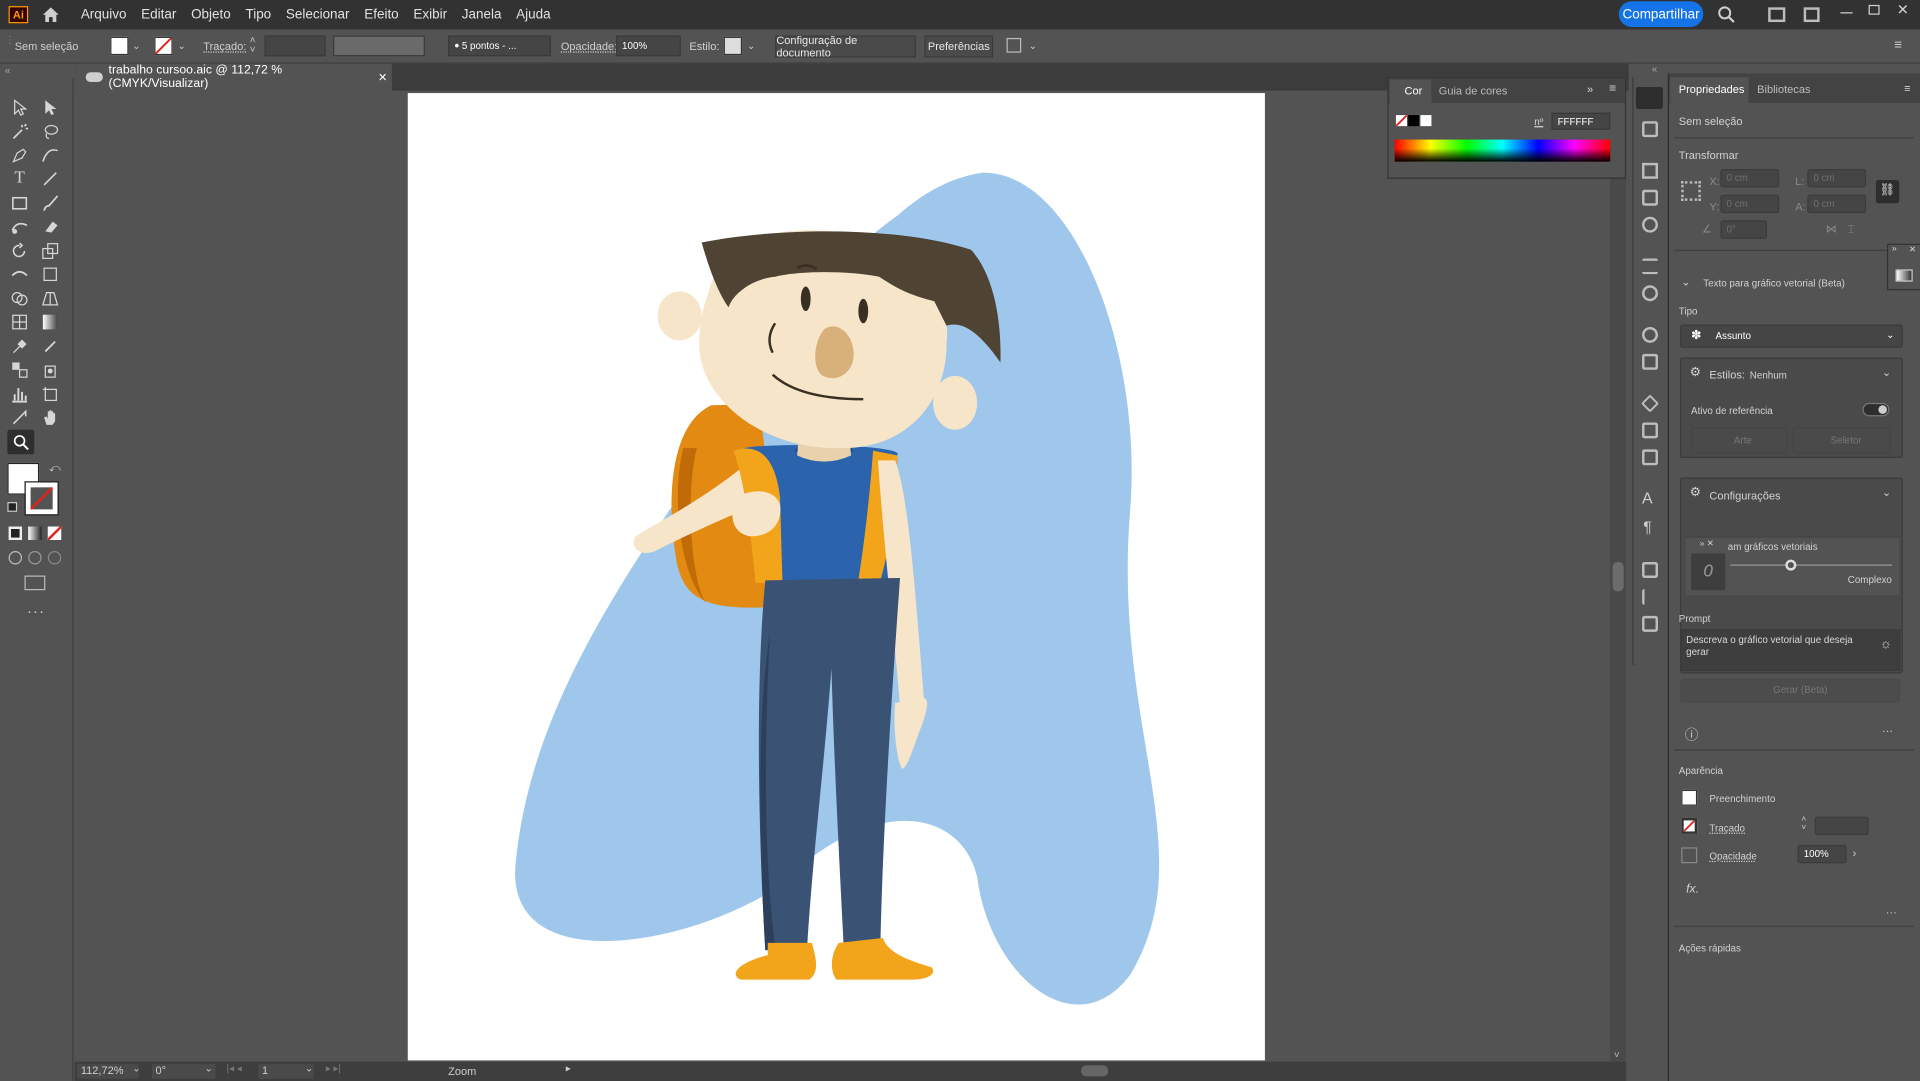 This screenshot has height=1081, width=1920. Describe the element at coordinates (1874, 9) in the screenshot. I see `restore-window-icon` at that location.